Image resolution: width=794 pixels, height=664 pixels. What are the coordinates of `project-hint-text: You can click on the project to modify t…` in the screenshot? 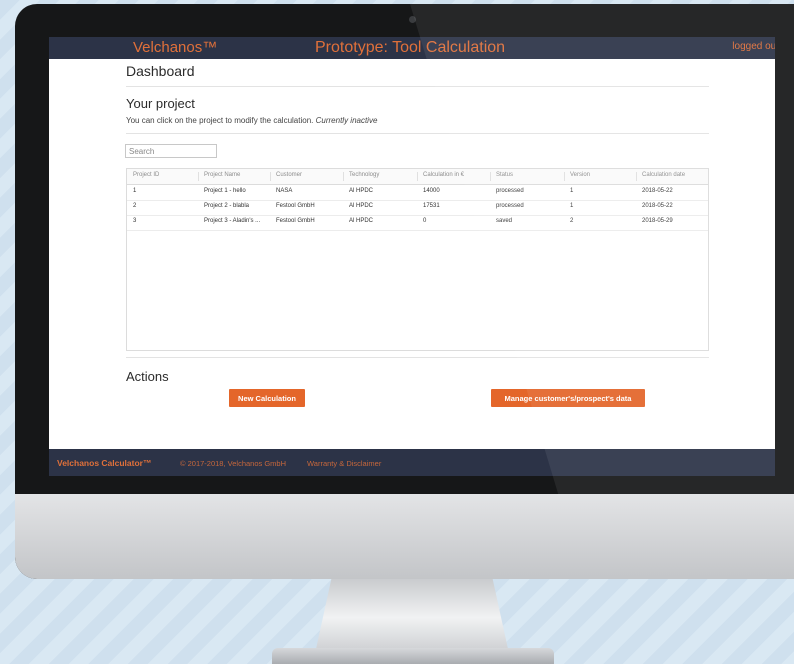 It's located at (220, 120).